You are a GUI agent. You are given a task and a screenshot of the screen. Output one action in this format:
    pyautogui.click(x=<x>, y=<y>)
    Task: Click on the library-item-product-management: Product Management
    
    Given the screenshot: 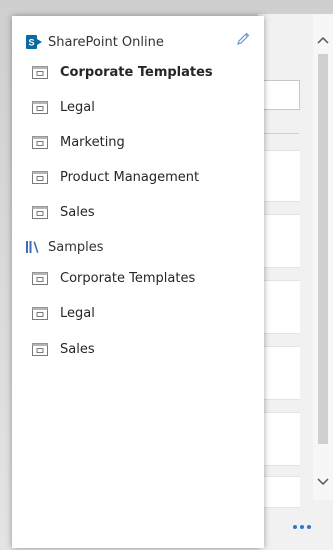 What is the action you would take?
    pyautogui.click(x=138, y=177)
    